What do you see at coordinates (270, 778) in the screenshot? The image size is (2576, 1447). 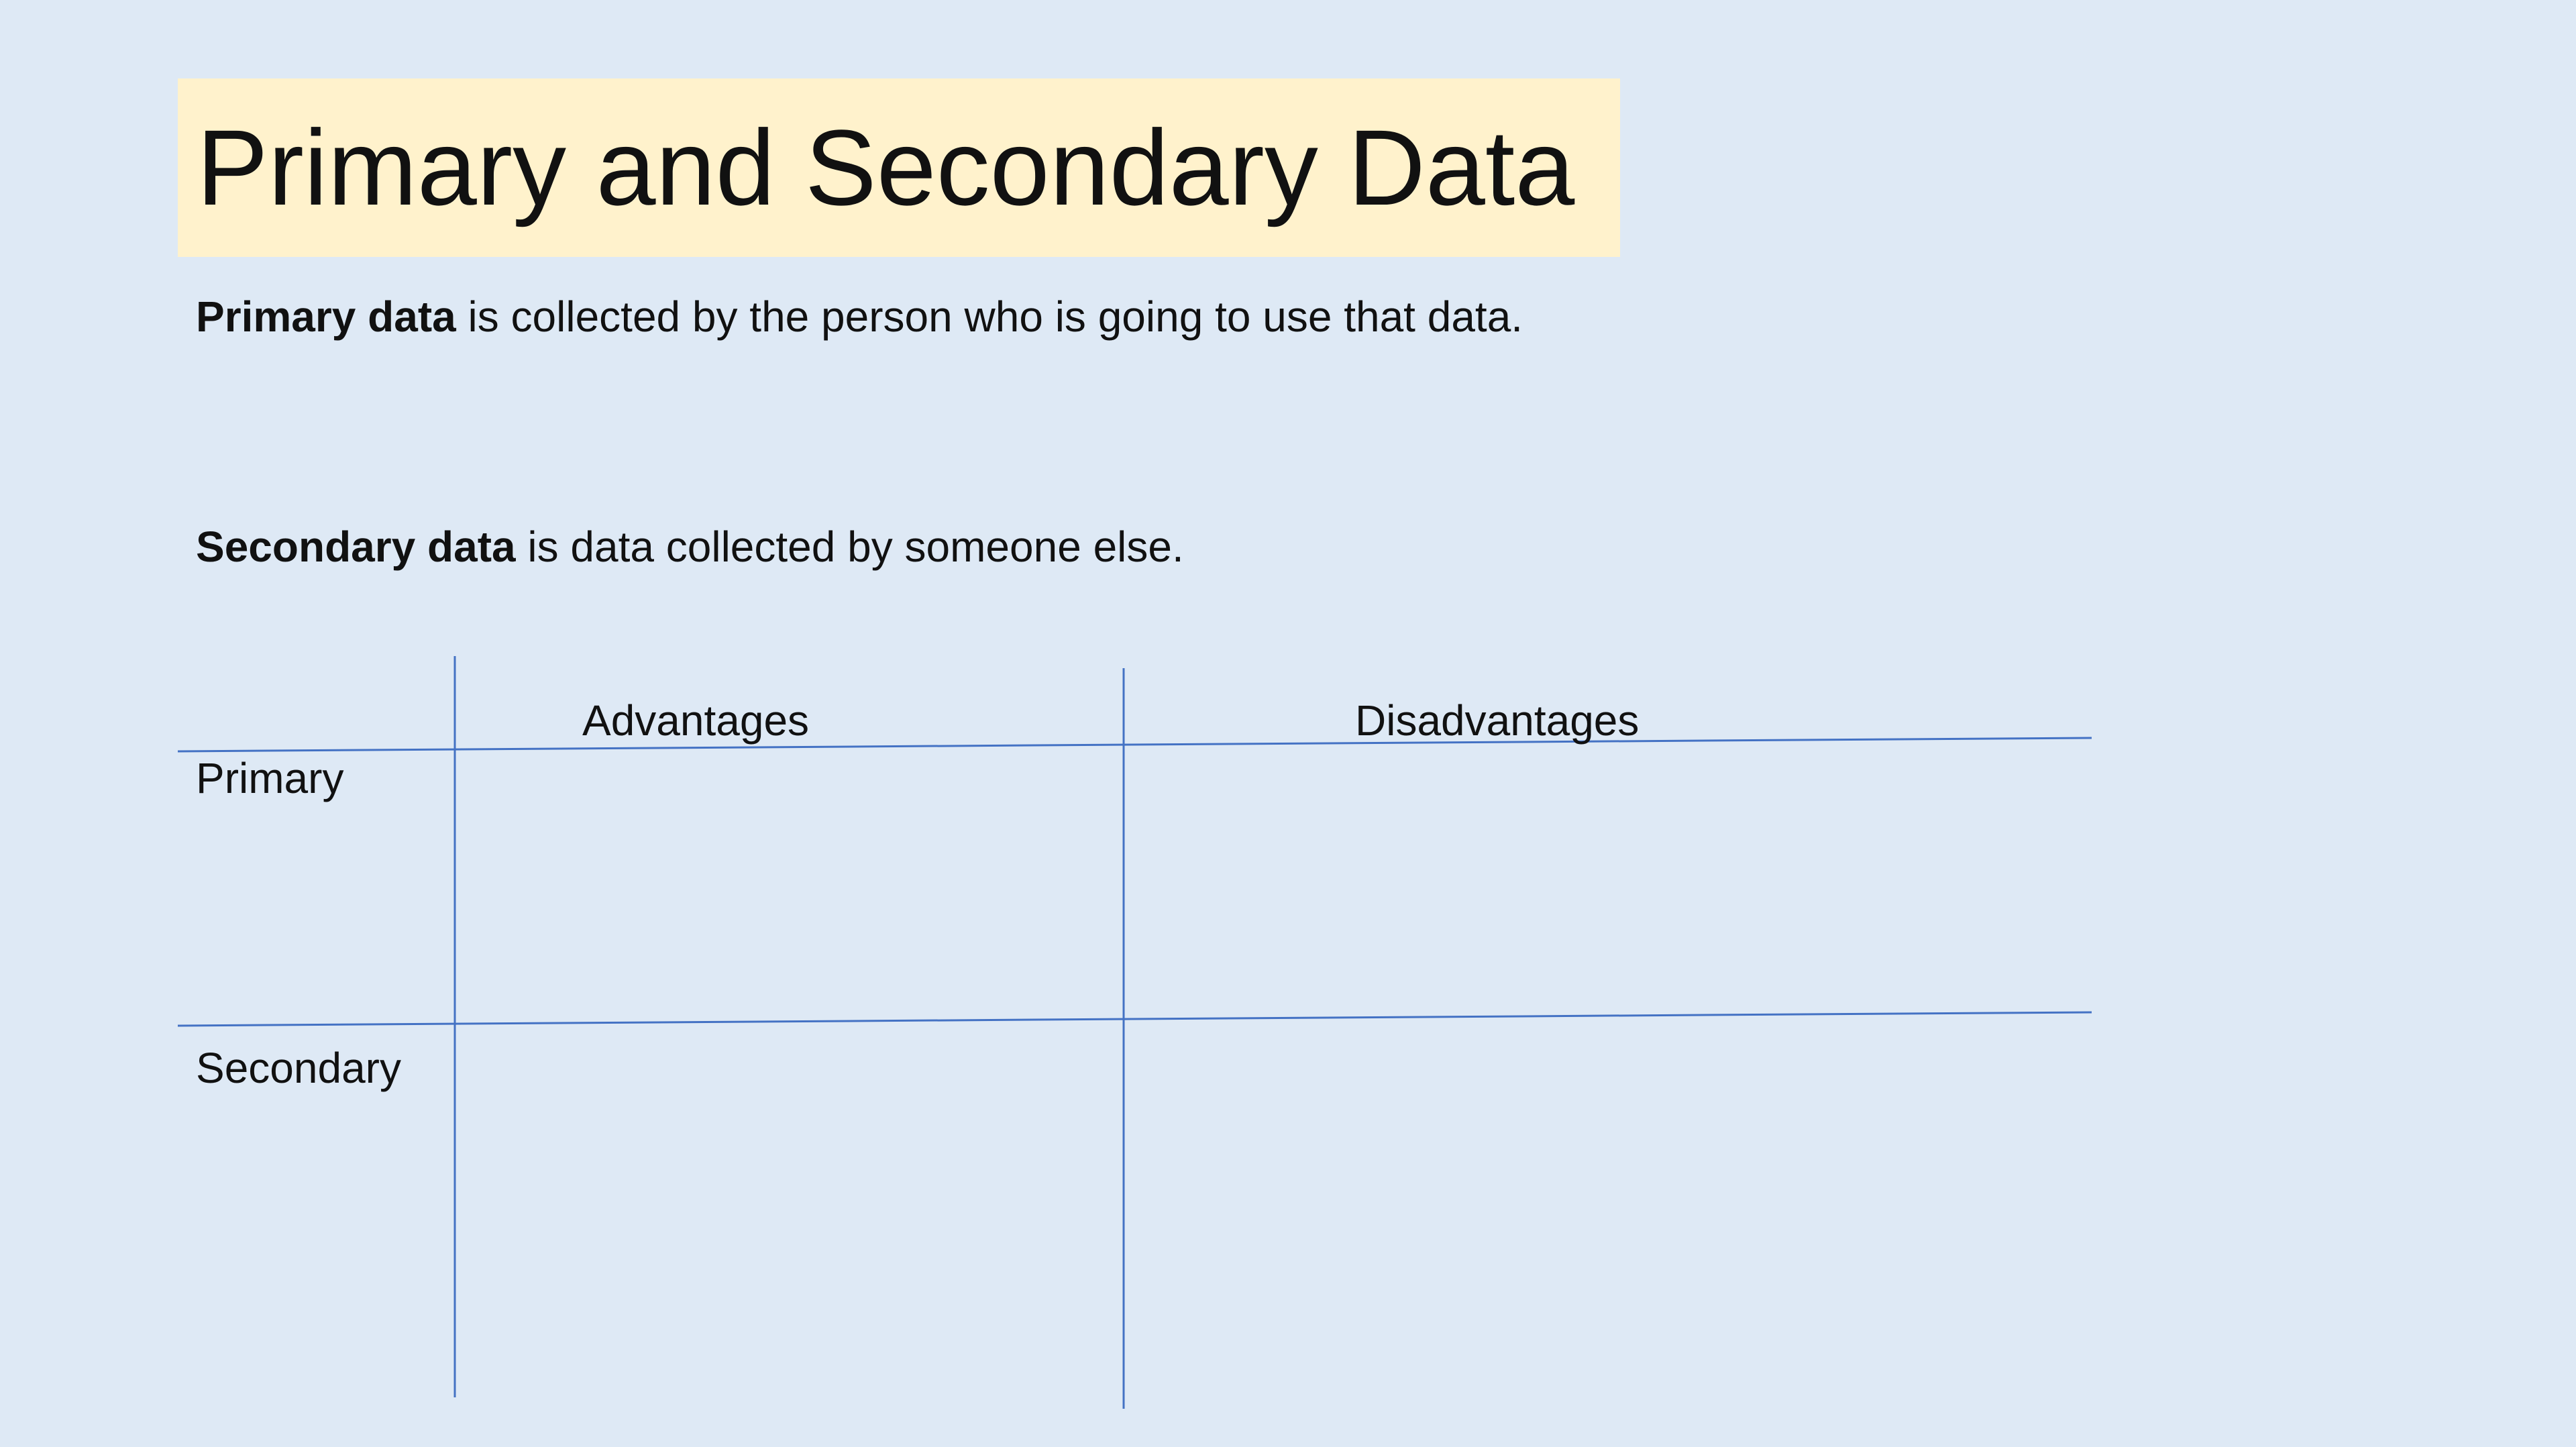 I see `row-header-primary: Primary` at bounding box center [270, 778].